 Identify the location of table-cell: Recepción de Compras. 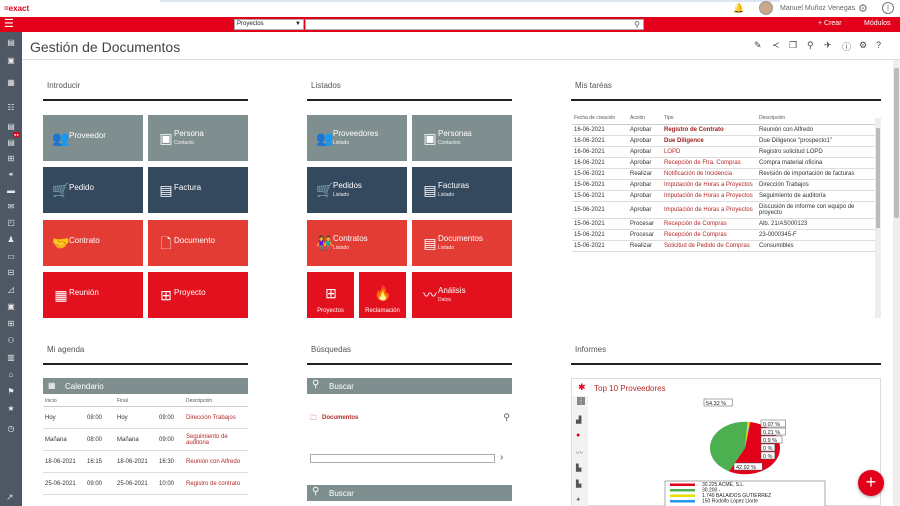
(709, 235).